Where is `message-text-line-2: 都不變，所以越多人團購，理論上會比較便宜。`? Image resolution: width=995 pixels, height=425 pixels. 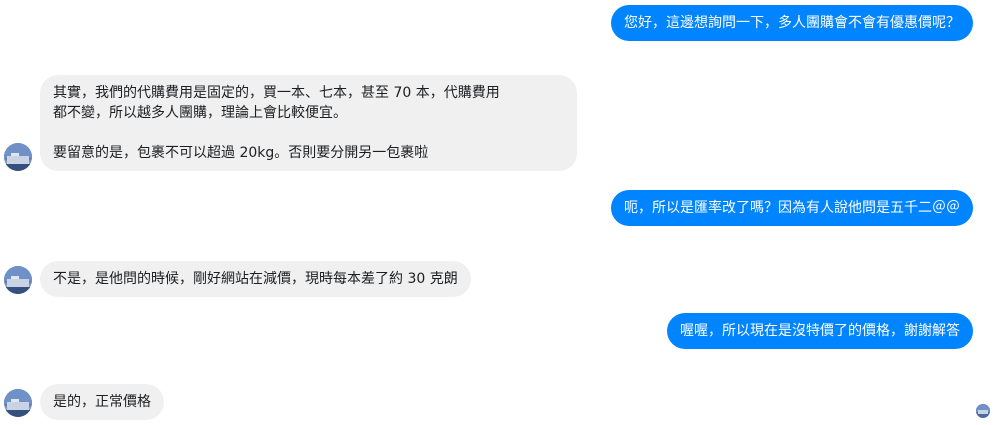 message-text-line-2: 都不變，所以越多人團購，理論上會比較便宜。 is located at coordinates (200, 113).